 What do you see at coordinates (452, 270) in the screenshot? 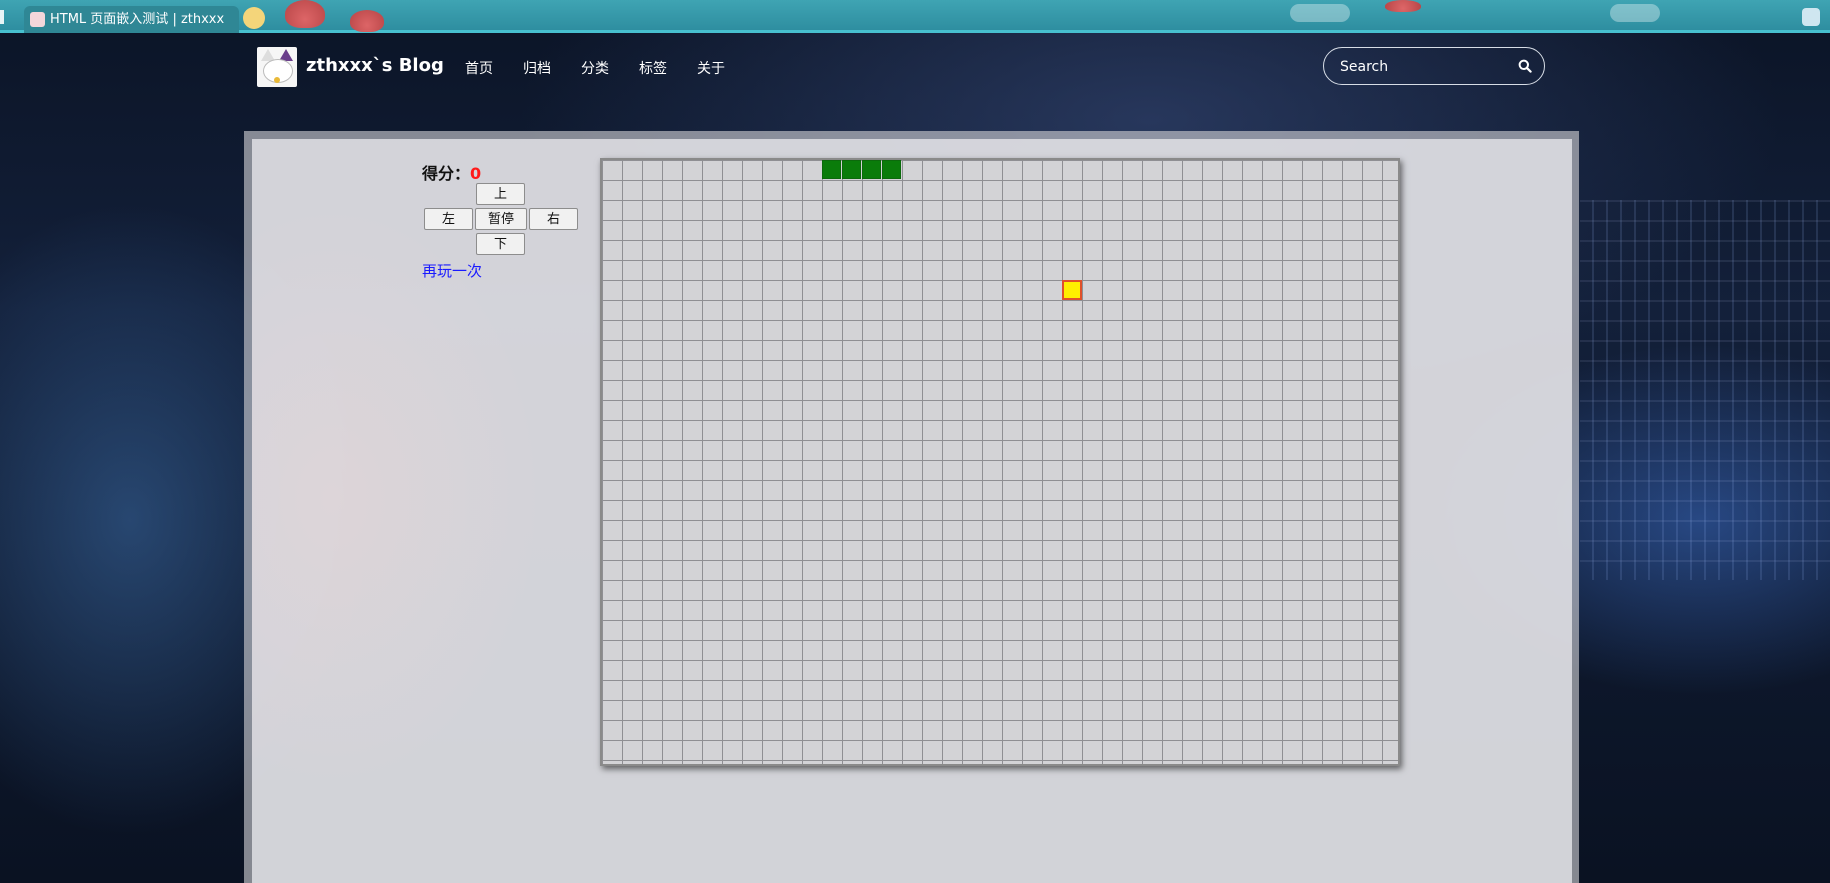
I see `replay-link: 再玩一次` at bounding box center [452, 270].